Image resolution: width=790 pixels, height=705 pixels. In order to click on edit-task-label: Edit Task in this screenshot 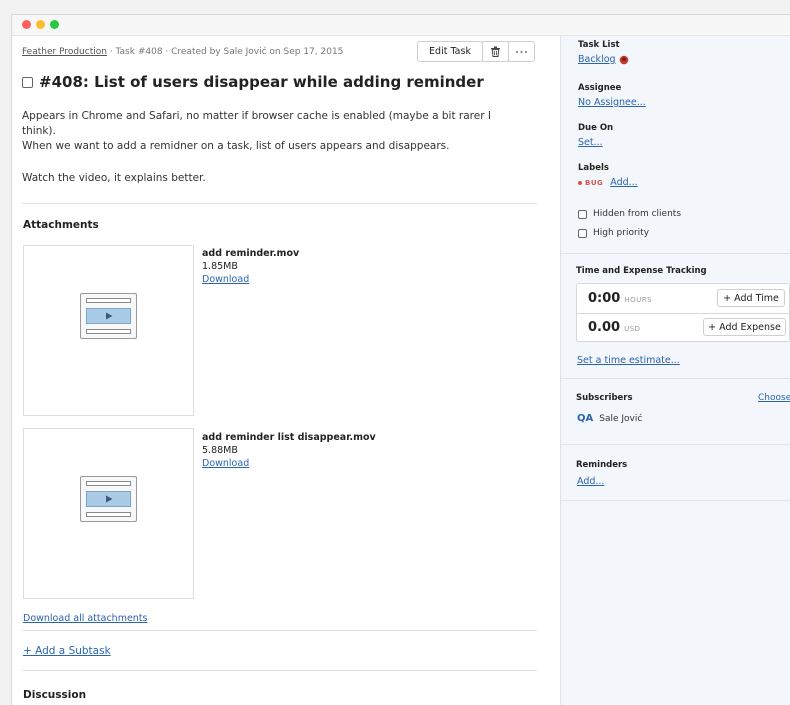, I will do `click(450, 51)`.